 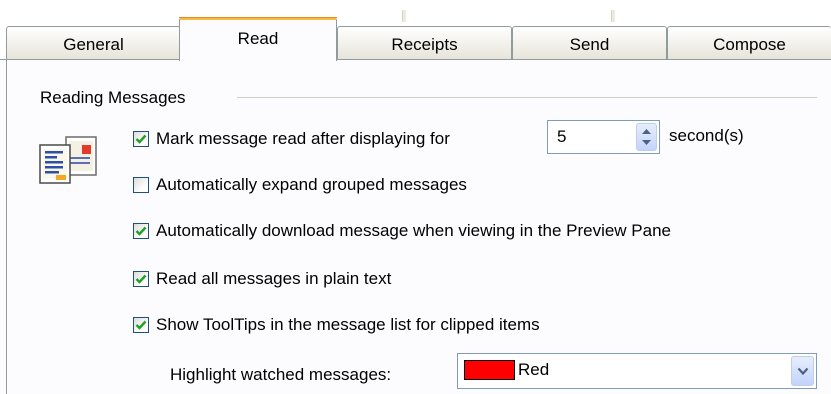 What do you see at coordinates (69, 161) in the screenshot?
I see `message-document-icon` at bounding box center [69, 161].